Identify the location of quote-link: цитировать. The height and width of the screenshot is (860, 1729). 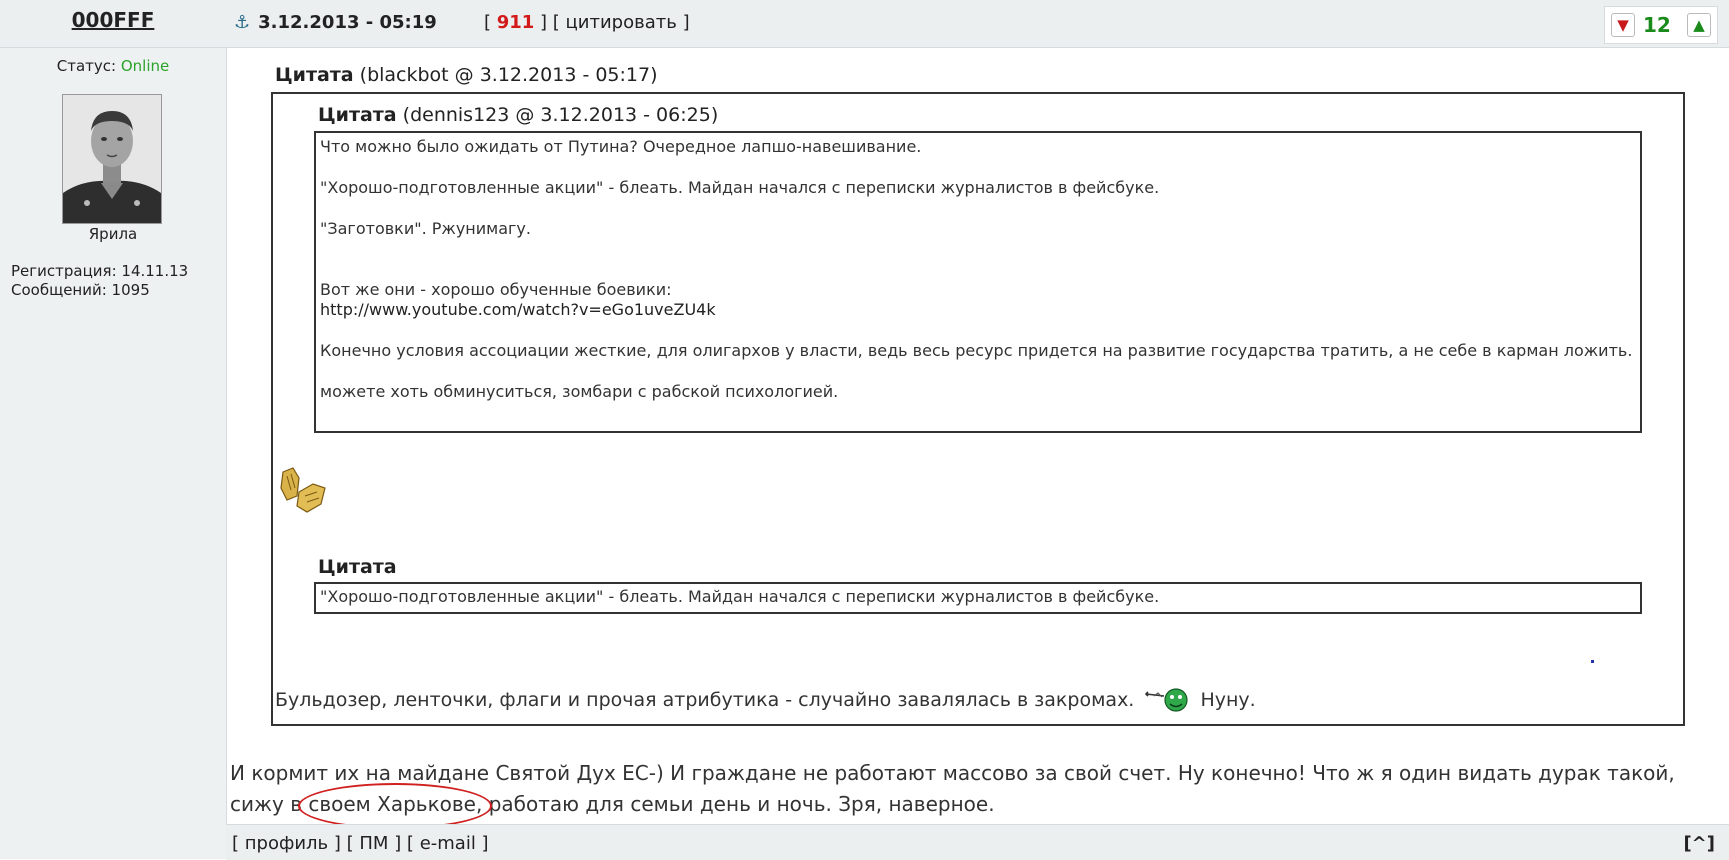
(621, 22).